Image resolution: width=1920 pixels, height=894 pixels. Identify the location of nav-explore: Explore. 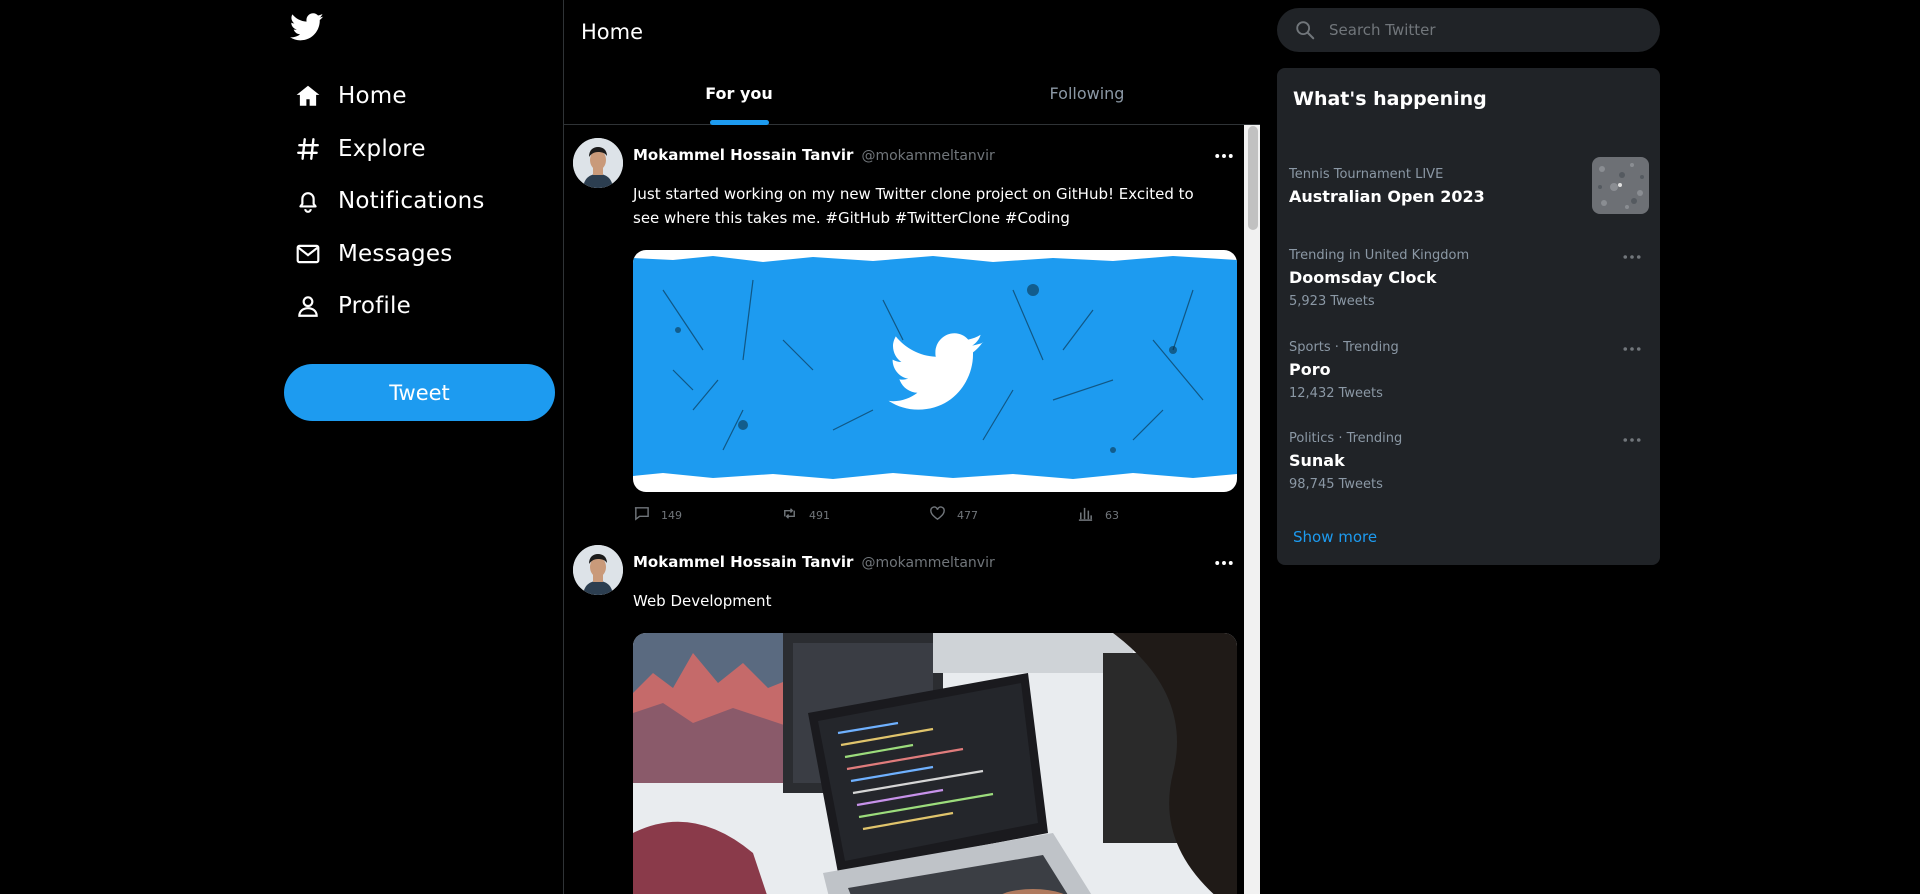
(360, 149).